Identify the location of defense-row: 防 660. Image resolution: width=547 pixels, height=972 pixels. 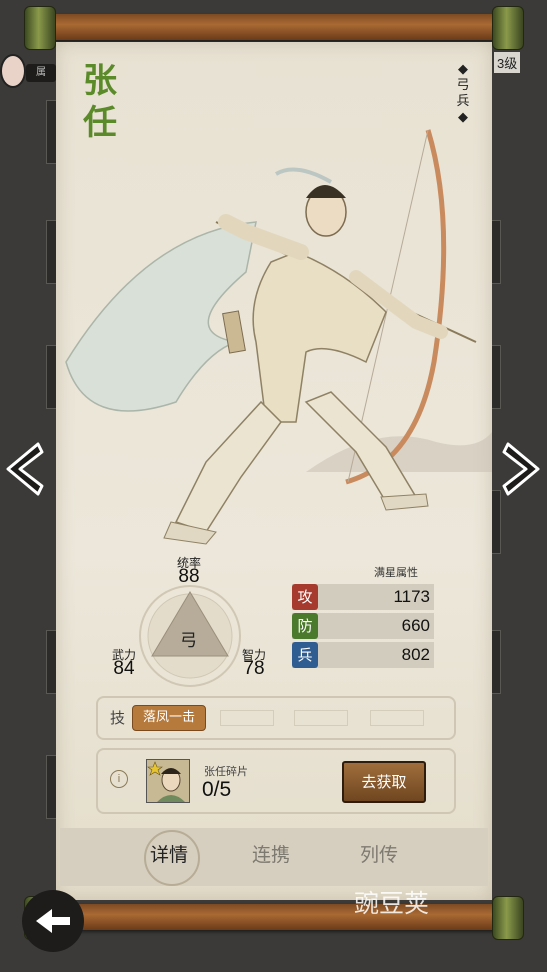
(363, 626).